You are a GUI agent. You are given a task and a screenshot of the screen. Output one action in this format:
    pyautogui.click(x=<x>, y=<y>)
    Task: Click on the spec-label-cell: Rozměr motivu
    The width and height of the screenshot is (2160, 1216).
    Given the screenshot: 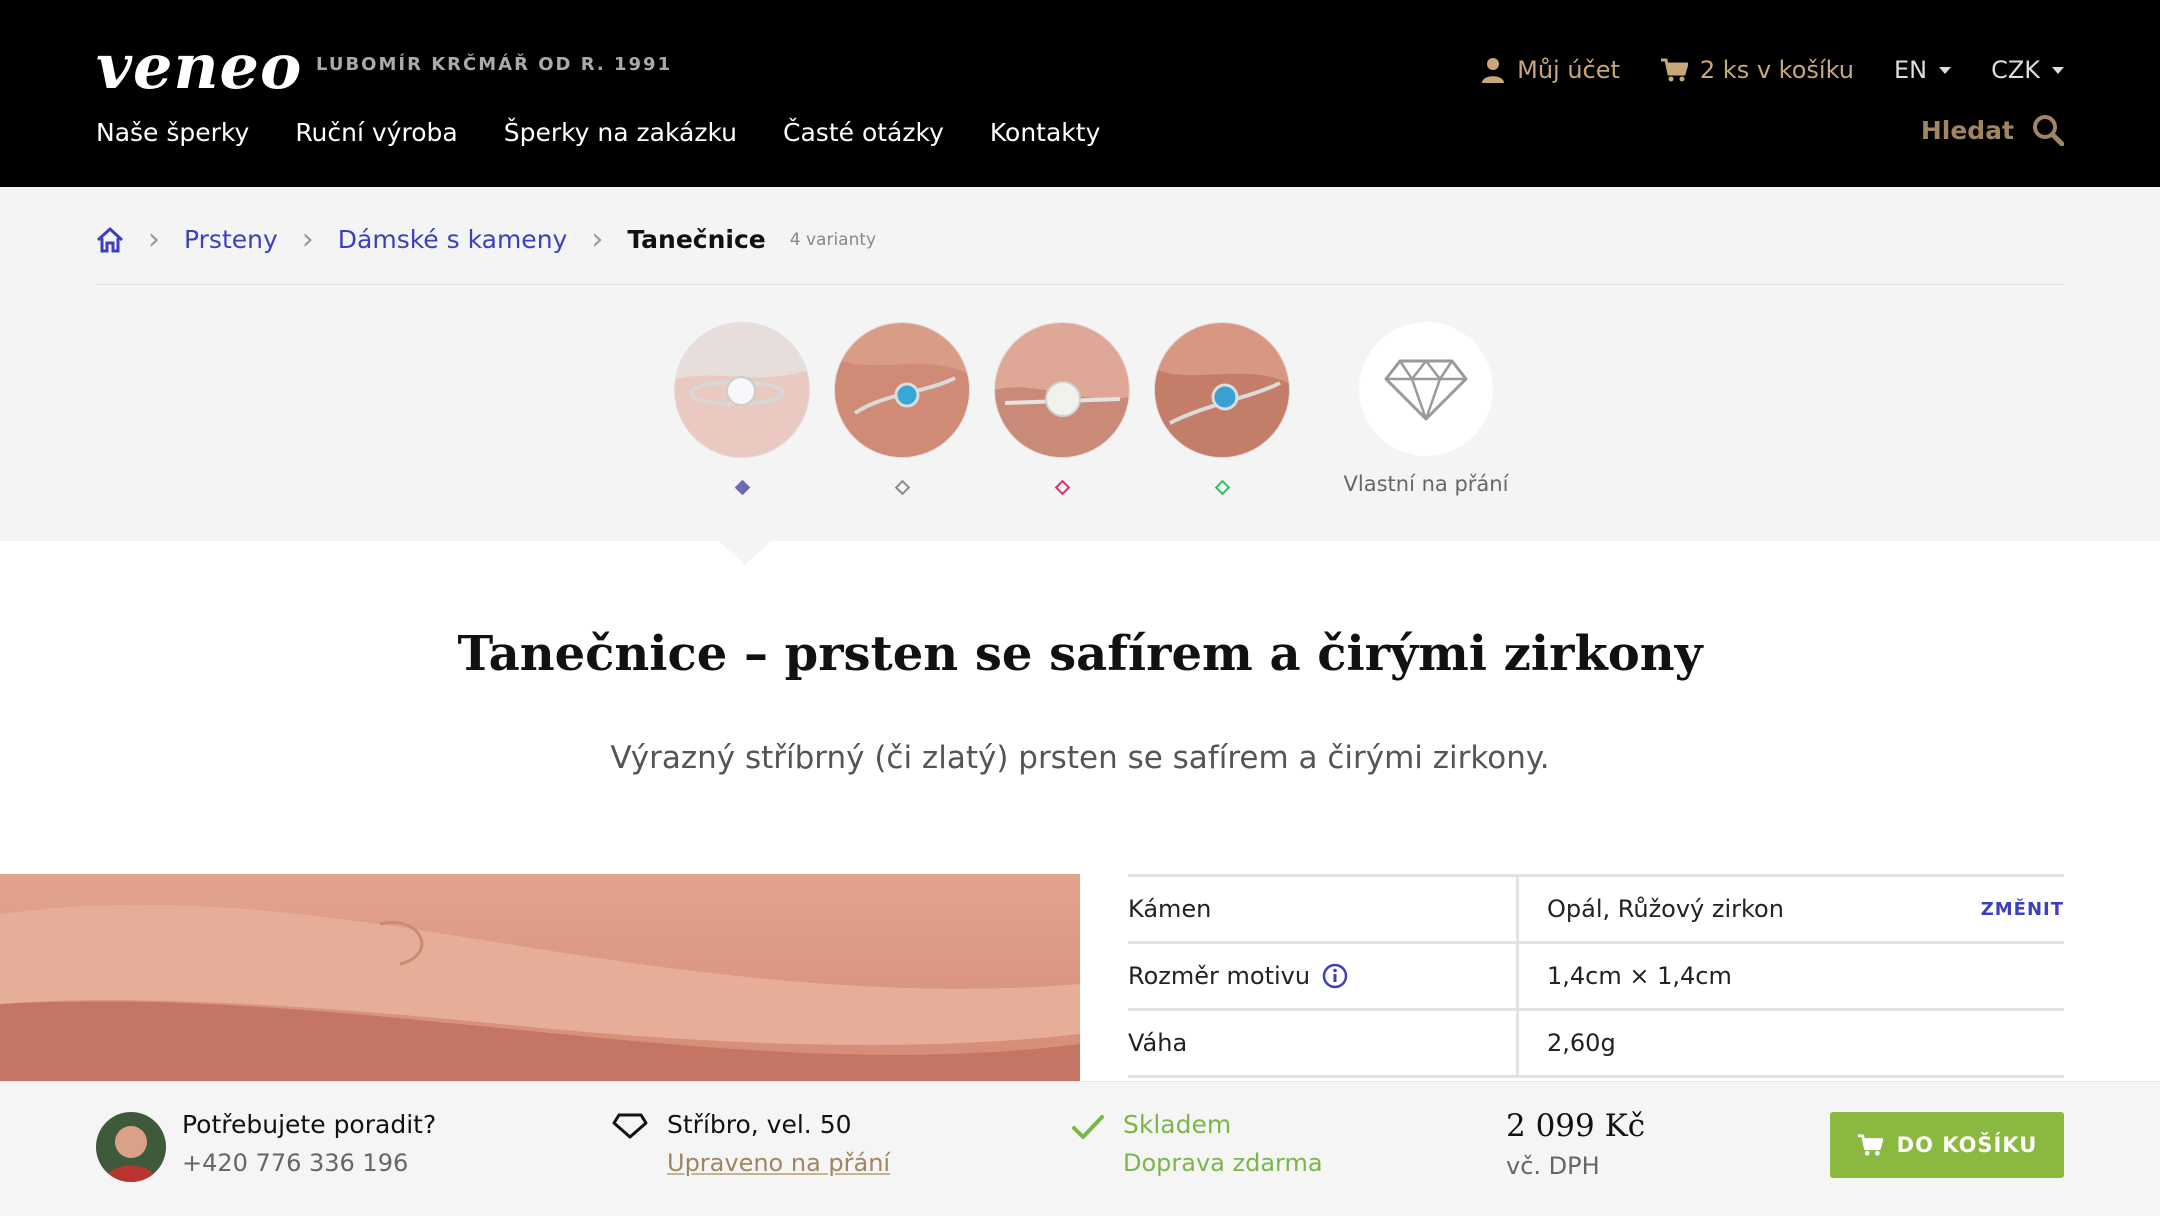 What is the action you would take?
    pyautogui.click(x=1323, y=976)
    